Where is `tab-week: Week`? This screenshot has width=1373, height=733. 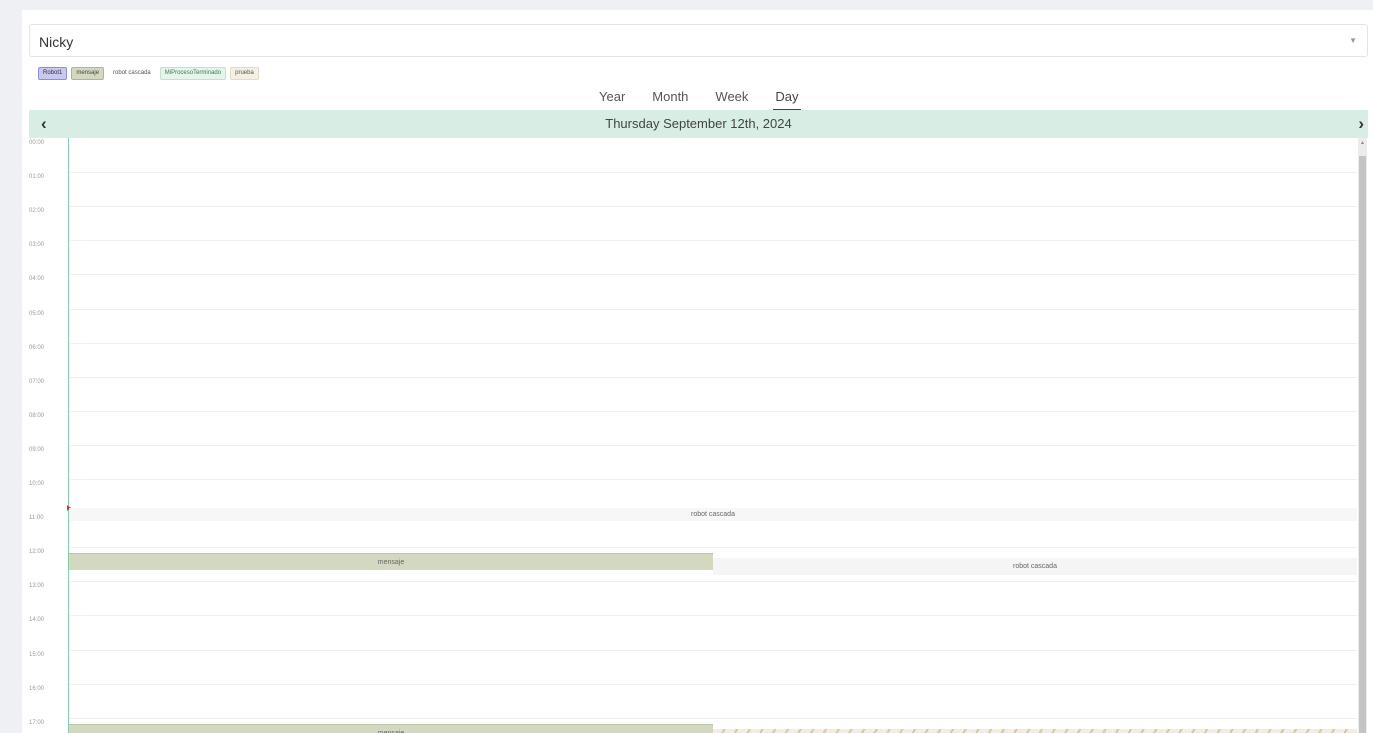 tab-week: Week is located at coordinates (731, 97).